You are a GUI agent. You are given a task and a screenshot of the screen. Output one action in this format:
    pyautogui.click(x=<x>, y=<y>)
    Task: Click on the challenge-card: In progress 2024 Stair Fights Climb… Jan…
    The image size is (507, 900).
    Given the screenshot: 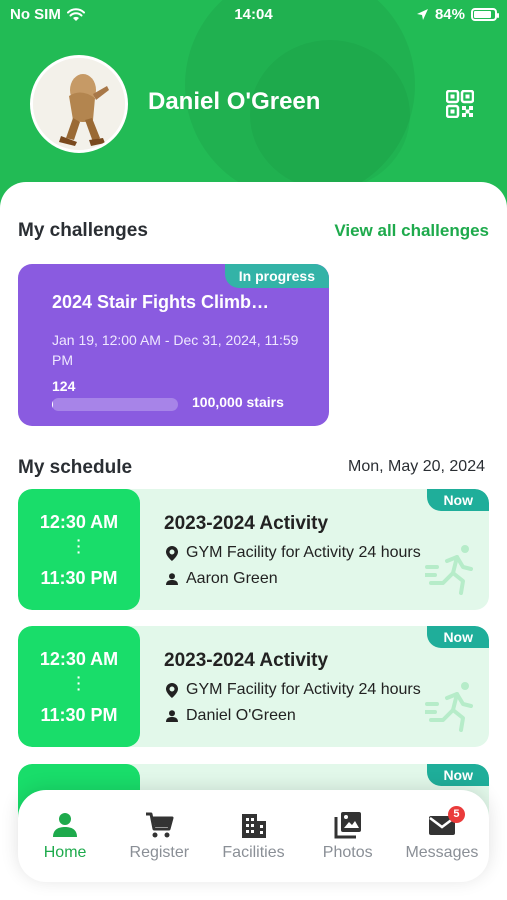 What is the action you would take?
    pyautogui.click(x=173, y=345)
    